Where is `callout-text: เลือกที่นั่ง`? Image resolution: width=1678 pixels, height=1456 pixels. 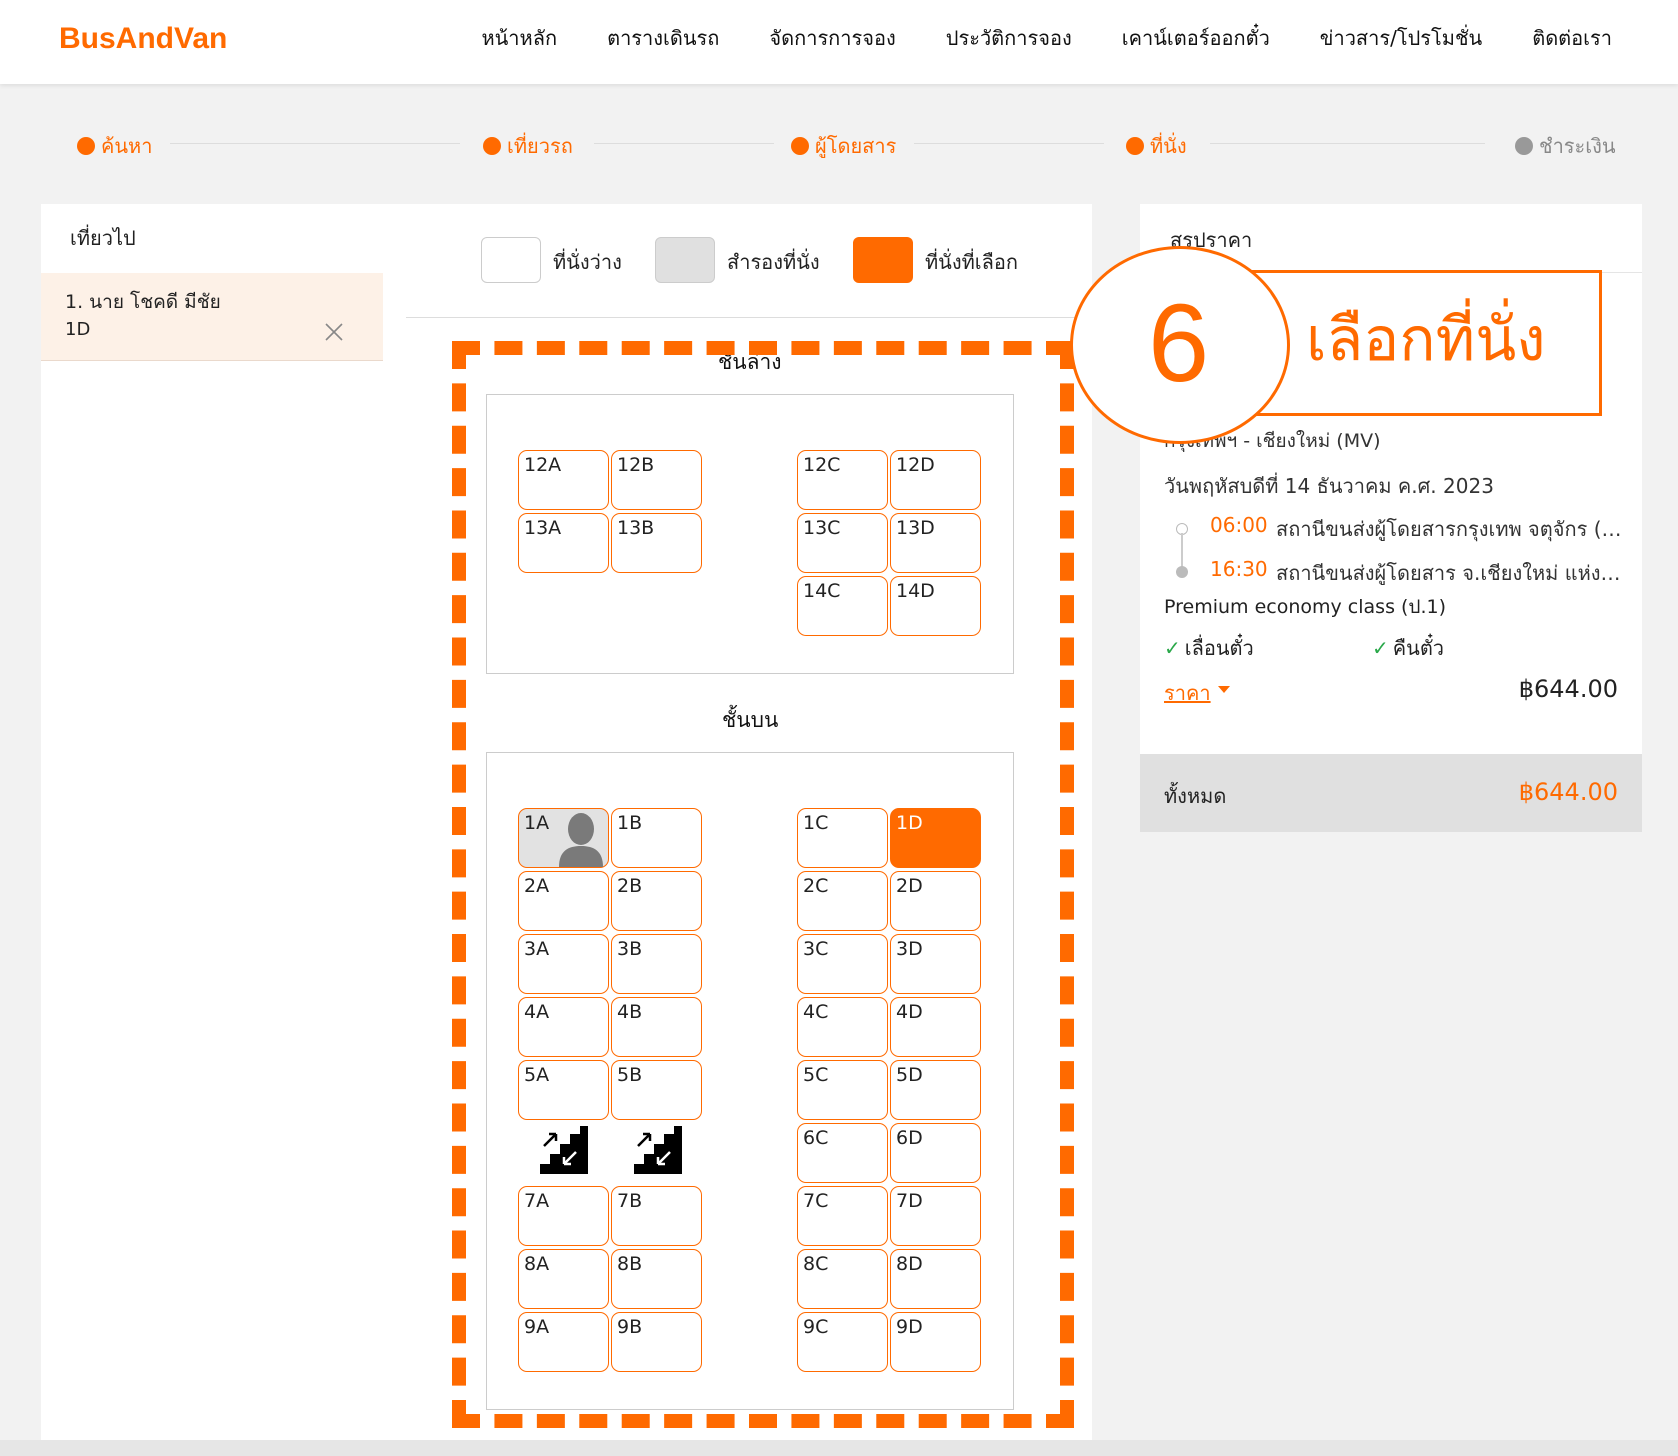
callout-text: เลือกที่นั่ง is located at coordinates (1426, 340).